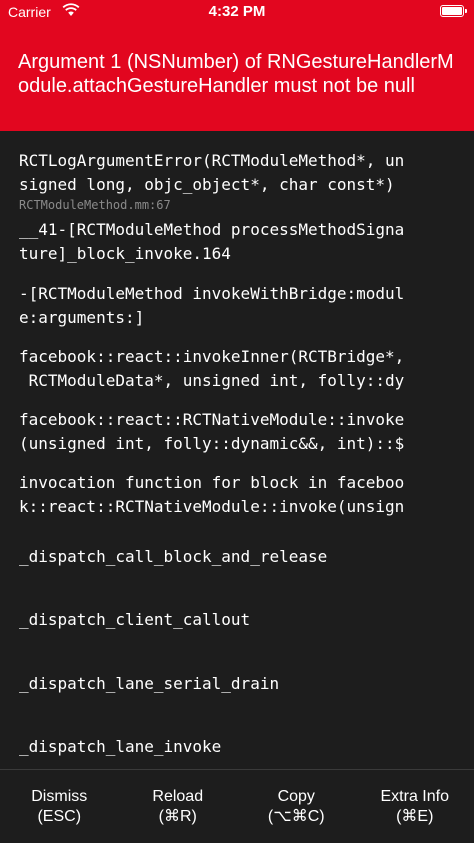 This screenshot has height=843, width=474. What do you see at coordinates (414, 796) in the screenshot?
I see `button-label: Extra Info` at bounding box center [414, 796].